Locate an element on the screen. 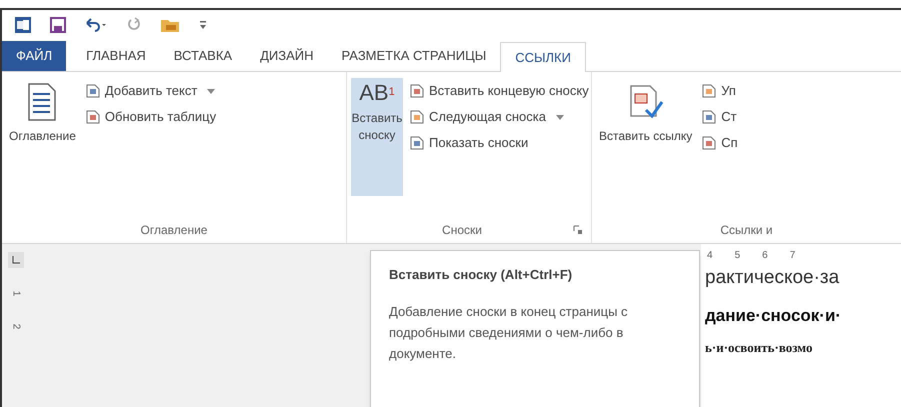 This screenshot has width=901, height=407. group-label: Оглавление is located at coordinates (174, 230).